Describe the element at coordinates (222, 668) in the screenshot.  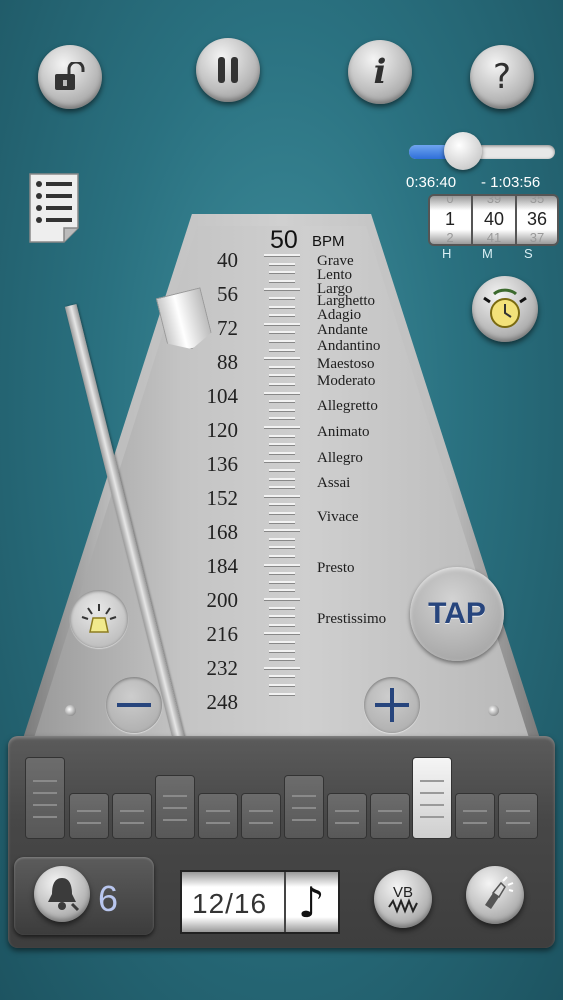
I see `scale-number: 232` at that location.